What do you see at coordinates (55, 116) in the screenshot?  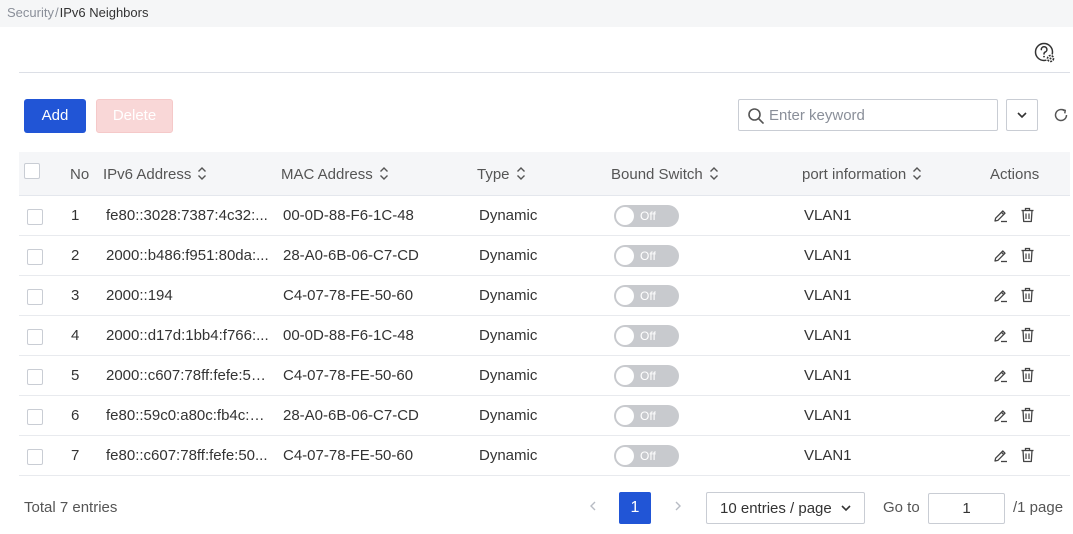 I see `add-button: Add` at bounding box center [55, 116].